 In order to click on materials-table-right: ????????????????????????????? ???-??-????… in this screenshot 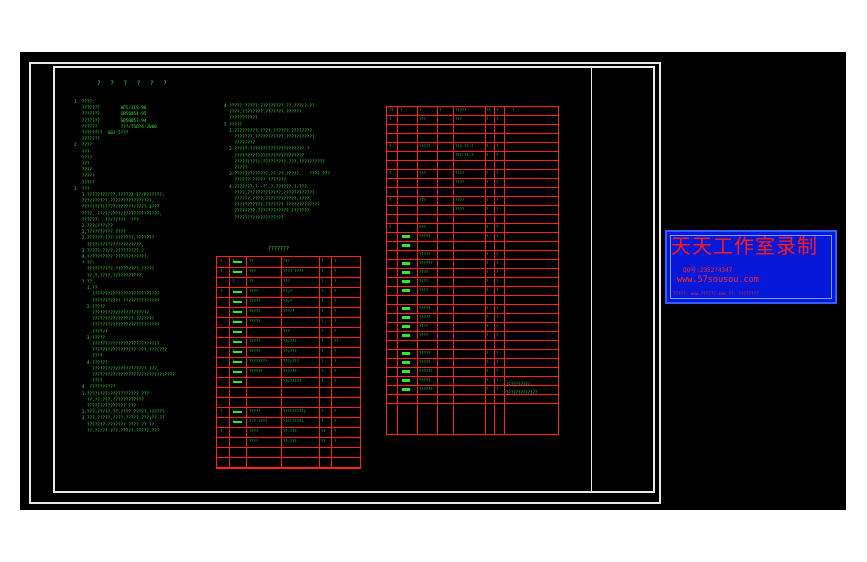, I will do `click(472, 270)`.